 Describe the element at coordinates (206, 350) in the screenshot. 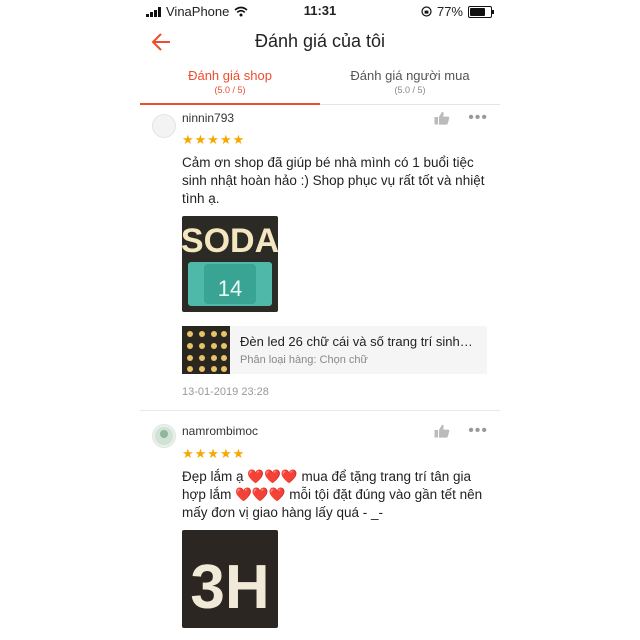

I see `product-thumbnail` at that location.